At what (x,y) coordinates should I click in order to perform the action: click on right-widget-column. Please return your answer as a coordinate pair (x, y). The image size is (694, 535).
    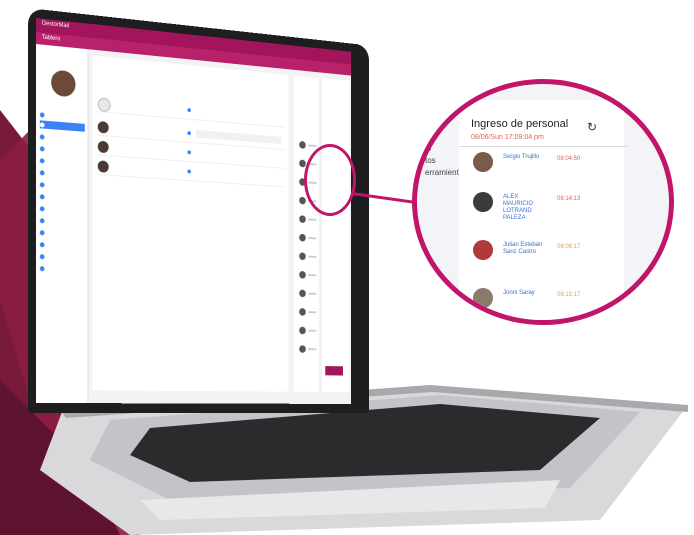
    Looking at the image, I should click on (336, 235).